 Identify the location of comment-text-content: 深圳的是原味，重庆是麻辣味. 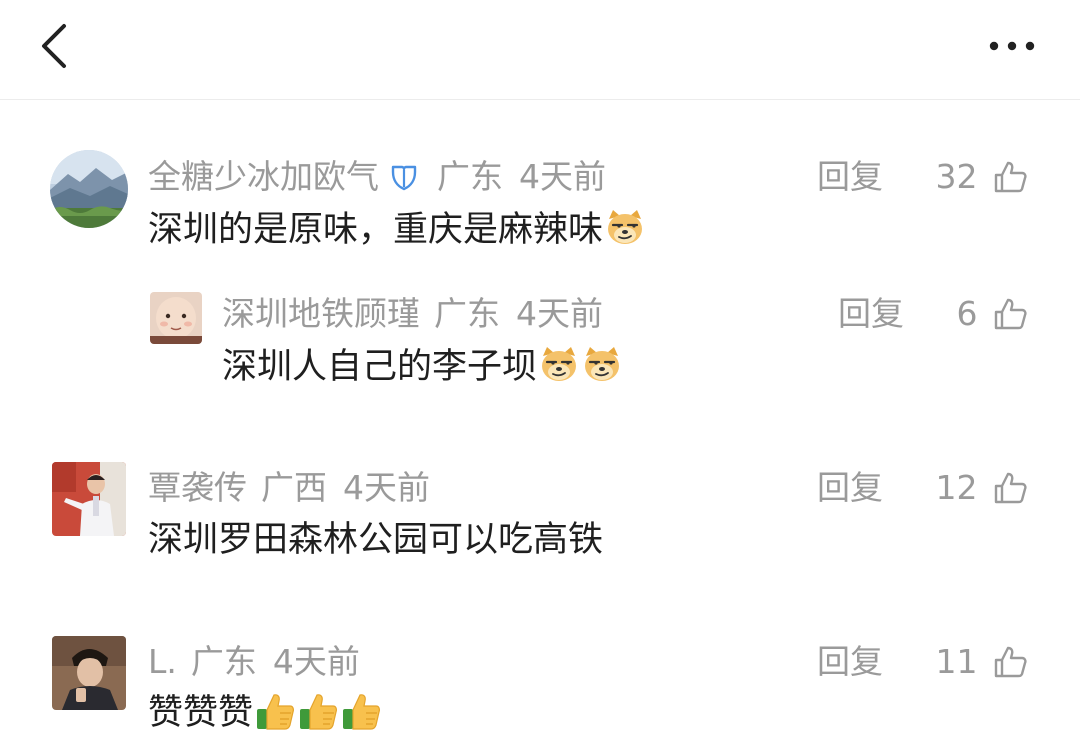
(376, 230).